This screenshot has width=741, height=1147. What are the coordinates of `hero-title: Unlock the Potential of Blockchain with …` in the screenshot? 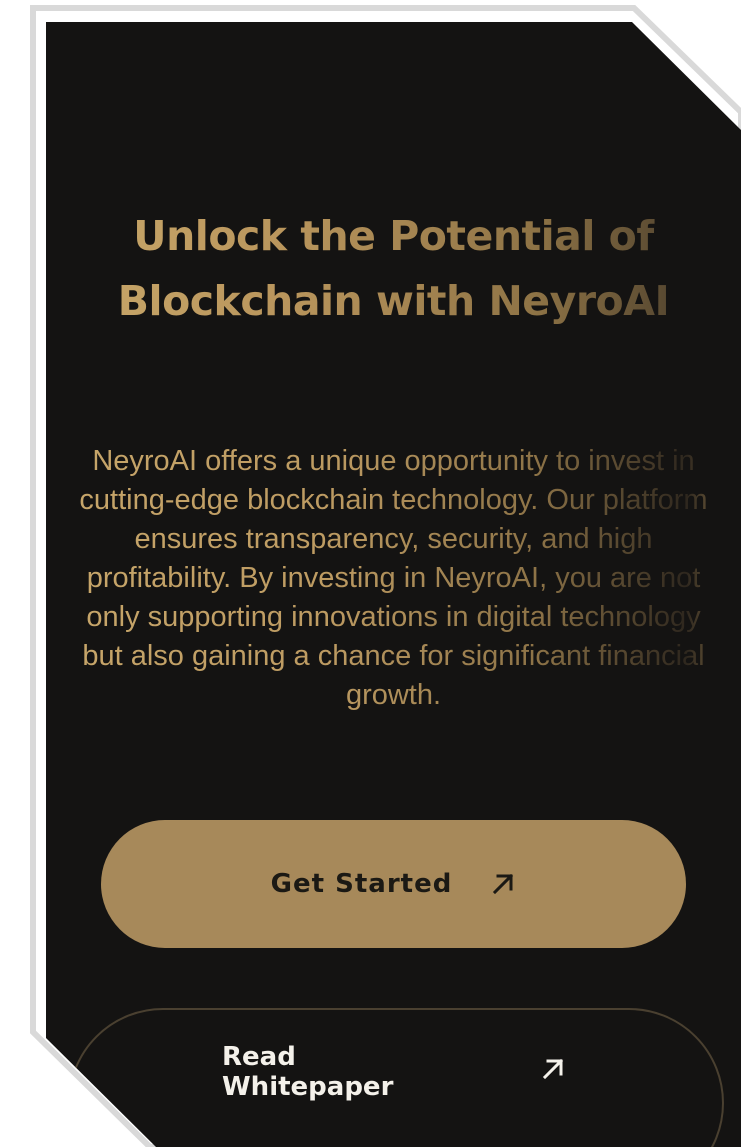 It's located at (393, 269).